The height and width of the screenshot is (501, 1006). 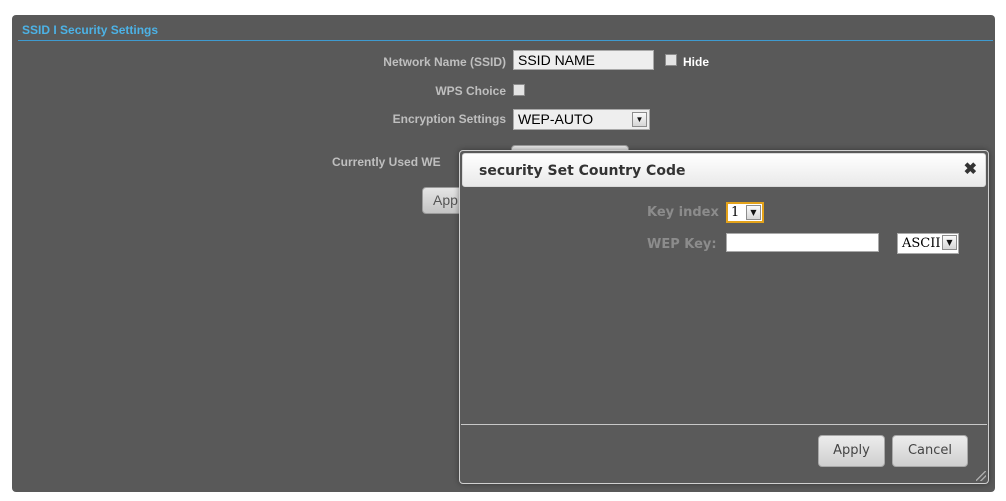 I want to click on hide-label: Hide, so click(x=696, y=62).